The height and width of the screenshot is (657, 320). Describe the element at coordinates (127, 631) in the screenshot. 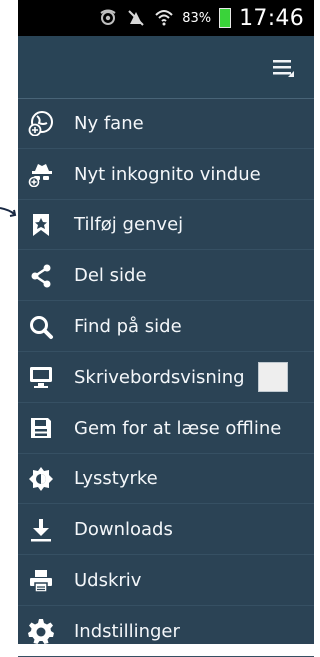

I see `menu-item-label: Indstillinger` at that location.